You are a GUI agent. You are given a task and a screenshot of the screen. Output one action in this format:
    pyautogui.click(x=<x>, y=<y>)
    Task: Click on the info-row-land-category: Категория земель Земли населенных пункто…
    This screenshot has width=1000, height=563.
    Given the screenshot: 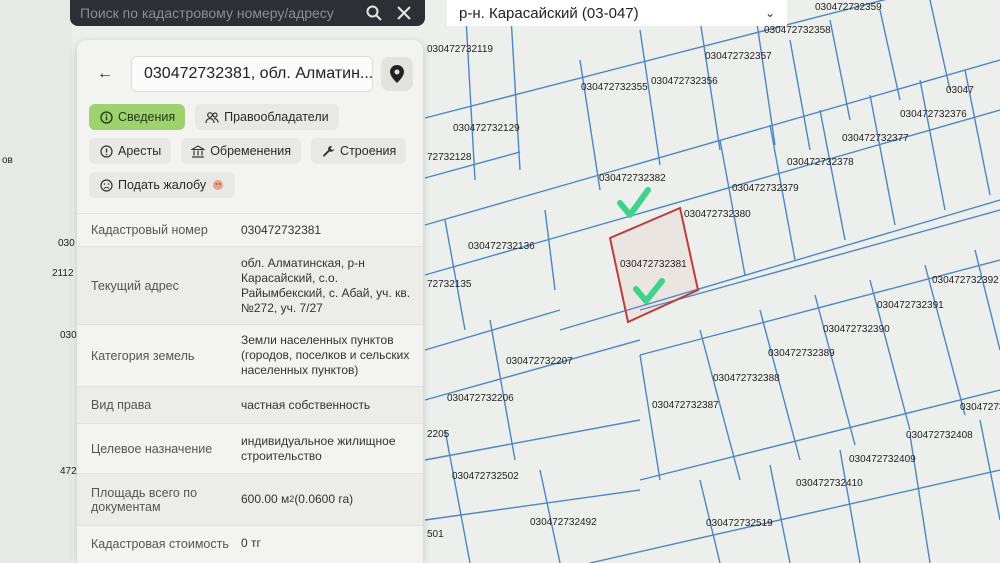 What is the action you would take?
    pyautogui.click(x=250, y=355)
    